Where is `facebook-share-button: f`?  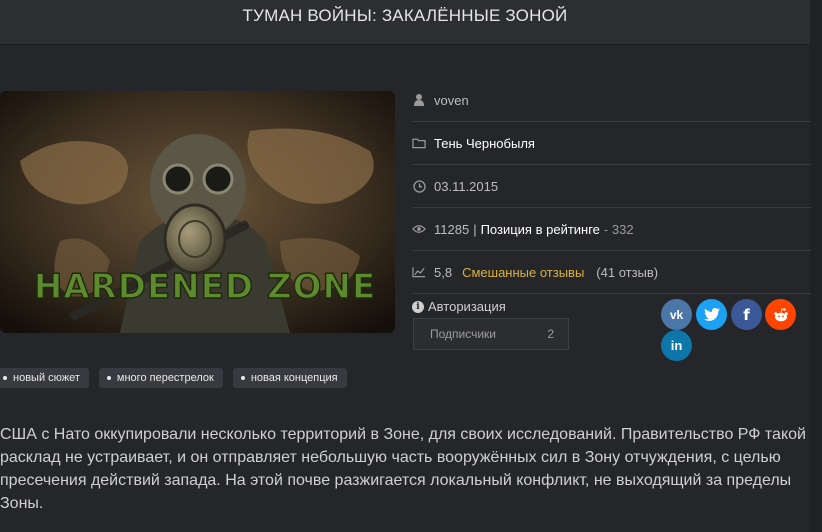
facebook-share-button: f is located at coordinates (746, 314).